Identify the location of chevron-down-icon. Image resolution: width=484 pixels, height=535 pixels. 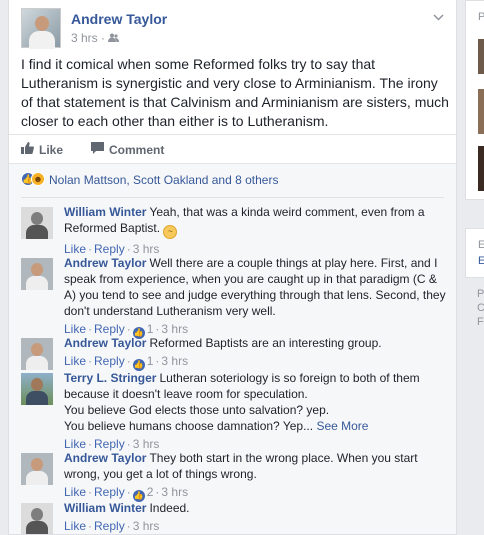
(438, 18).